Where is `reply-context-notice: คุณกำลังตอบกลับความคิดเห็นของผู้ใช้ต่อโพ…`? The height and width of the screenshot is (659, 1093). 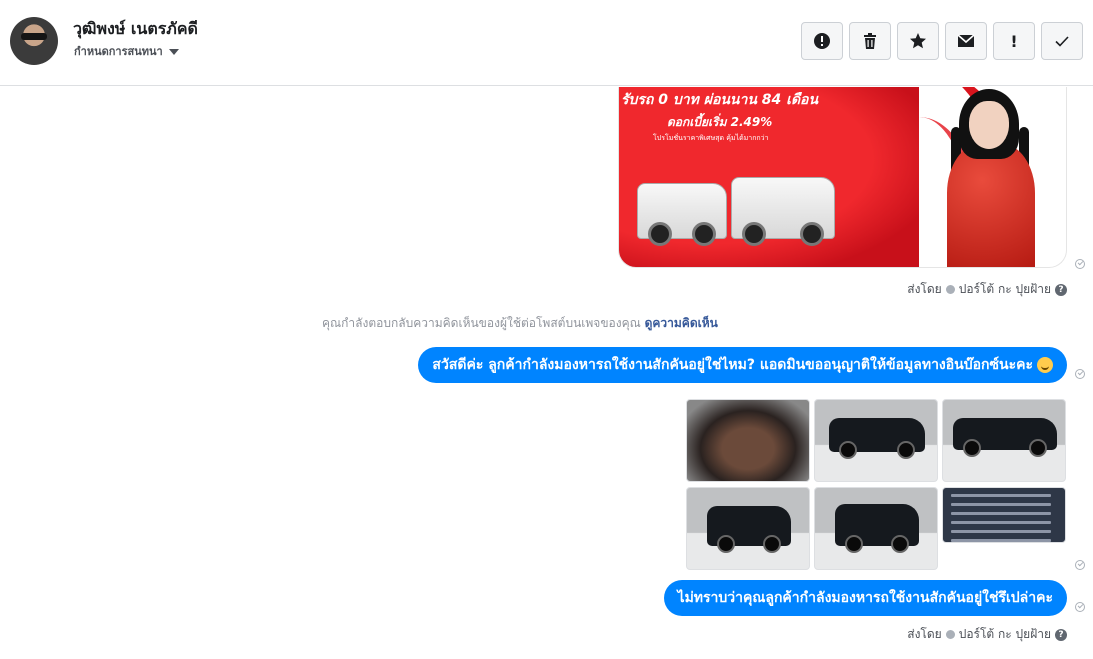 reply-context-notice: คุณกำลังตอบกลับความคิดเห็นของผู้ใช้ต่อโพ… is located at coordinates (520, 323).